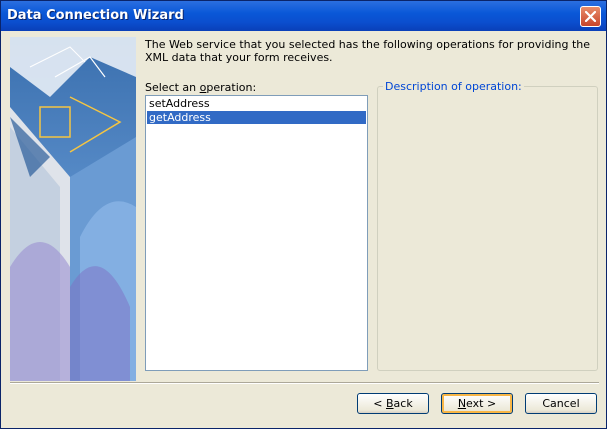  What do you see at coordinates (453, 86) in the screenshot?
I see `description-legend: Description of operation:` at bounding box center [453, 86].